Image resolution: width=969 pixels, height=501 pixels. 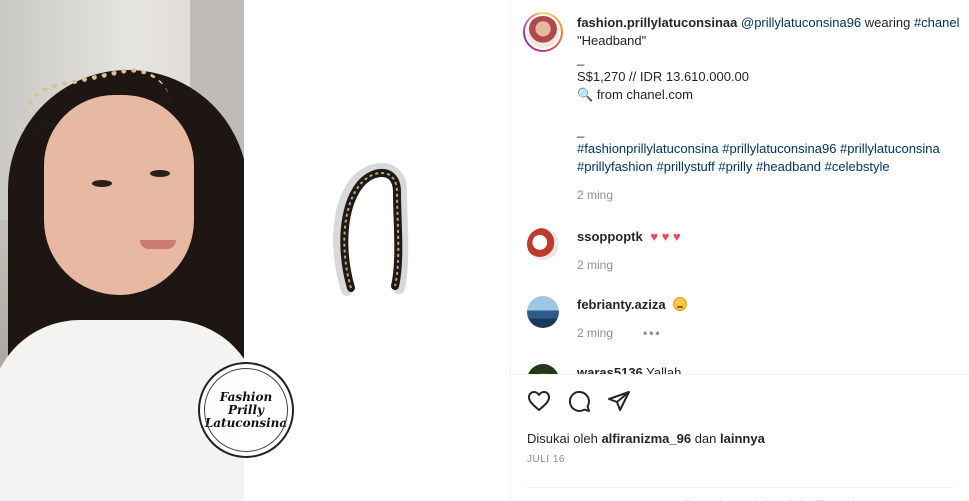 What do you see at coordinates (581, 130) in the screenshot?
I see `caption-line-6: _` at bounding box center [581, 130].